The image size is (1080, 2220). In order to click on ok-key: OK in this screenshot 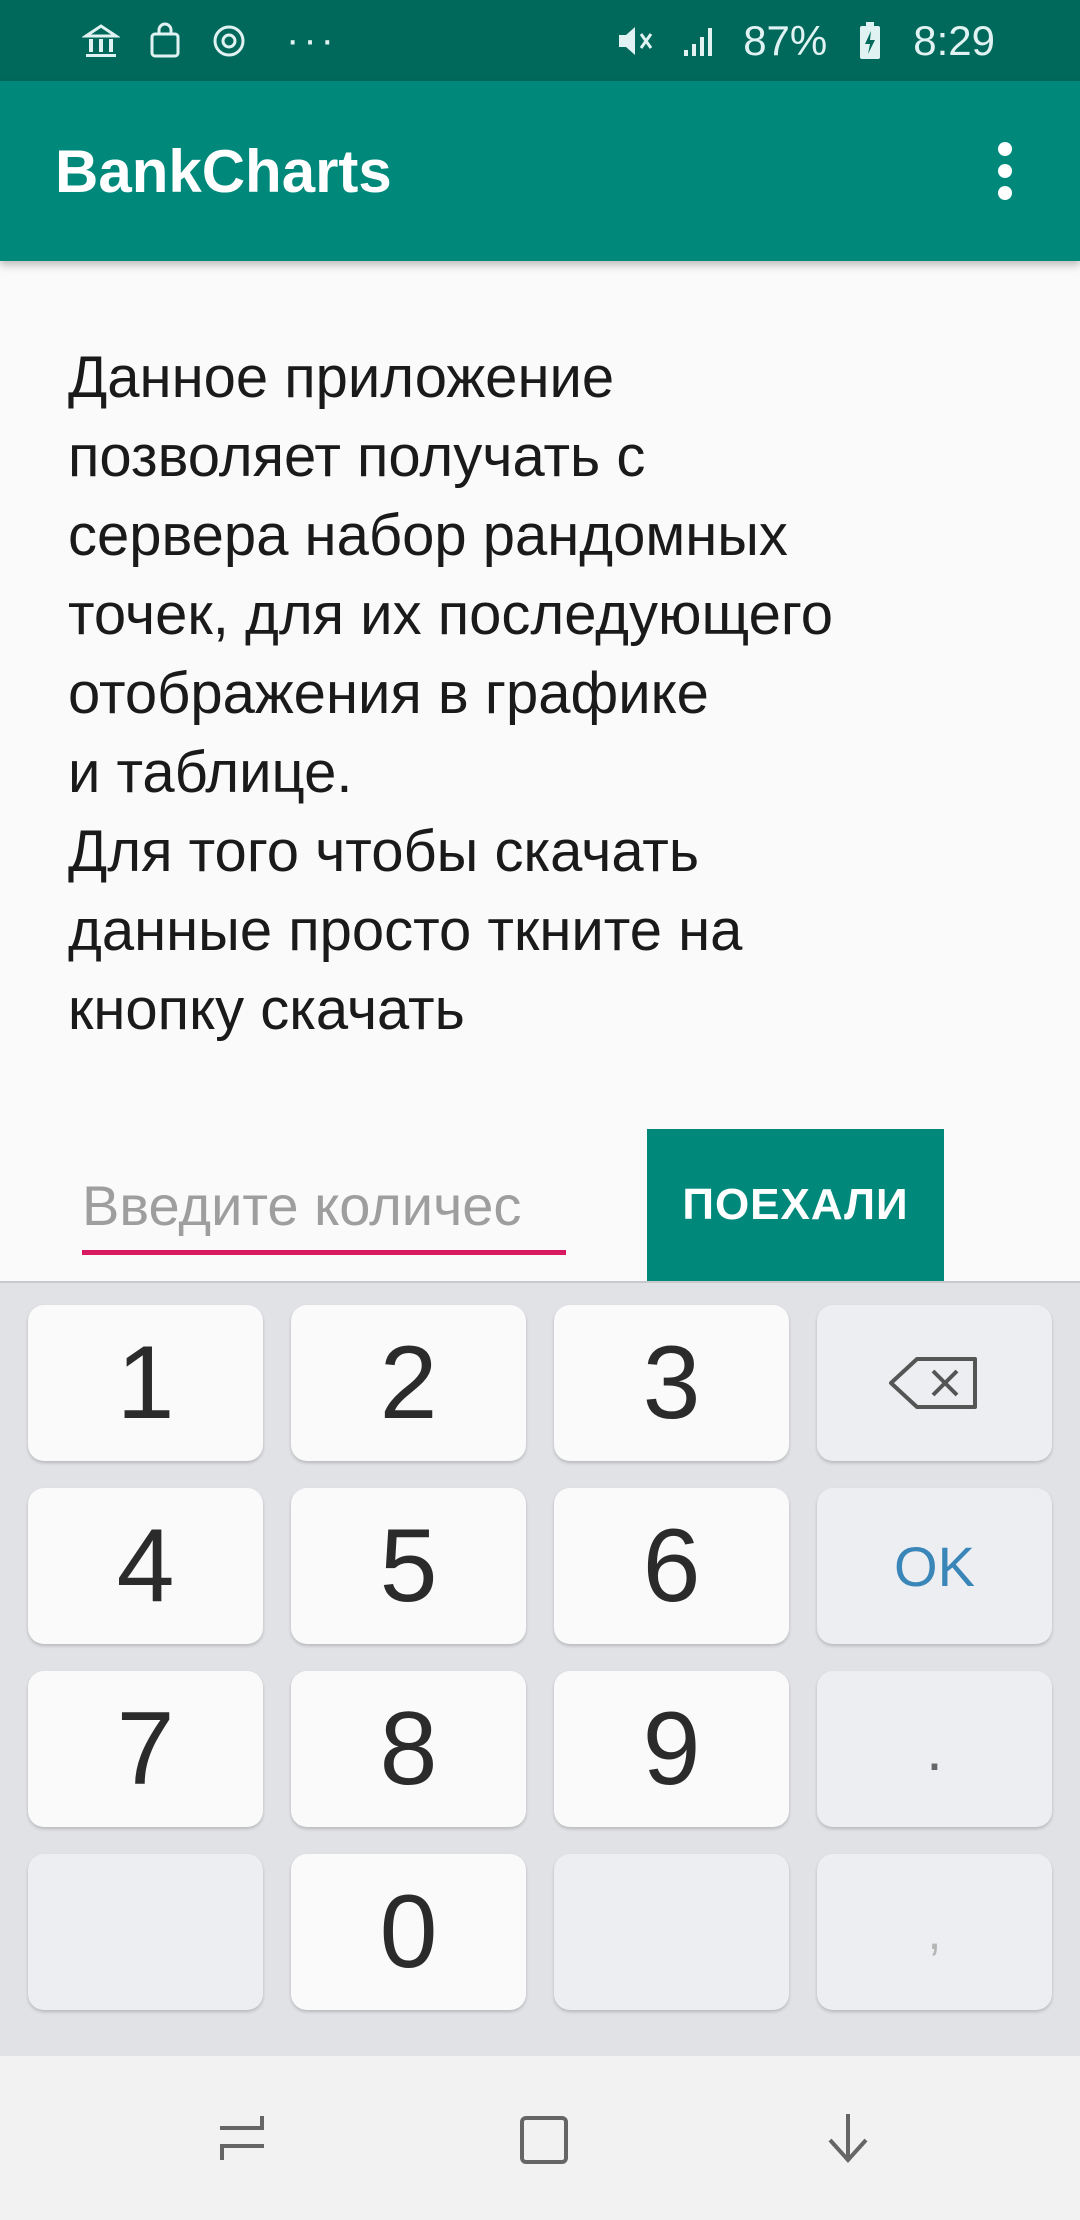, I will do `click(934, 1566)`.